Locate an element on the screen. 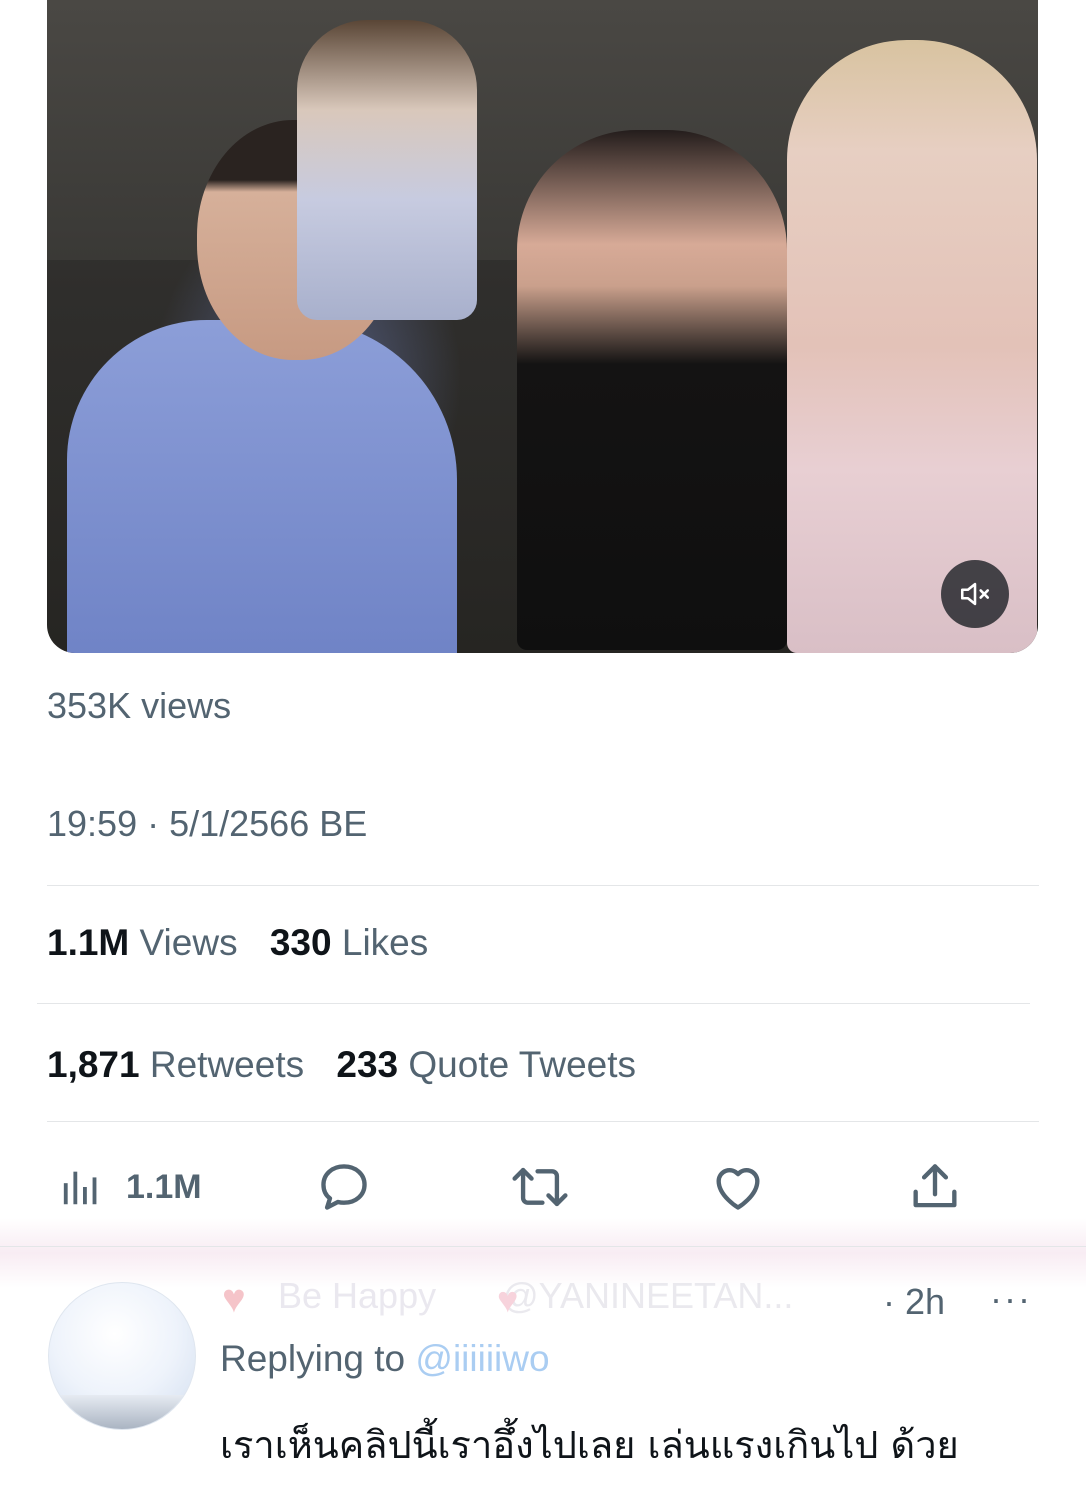  quote-tweets-stat: 233 Quote Tweets is located at coordinates (486, 1064).